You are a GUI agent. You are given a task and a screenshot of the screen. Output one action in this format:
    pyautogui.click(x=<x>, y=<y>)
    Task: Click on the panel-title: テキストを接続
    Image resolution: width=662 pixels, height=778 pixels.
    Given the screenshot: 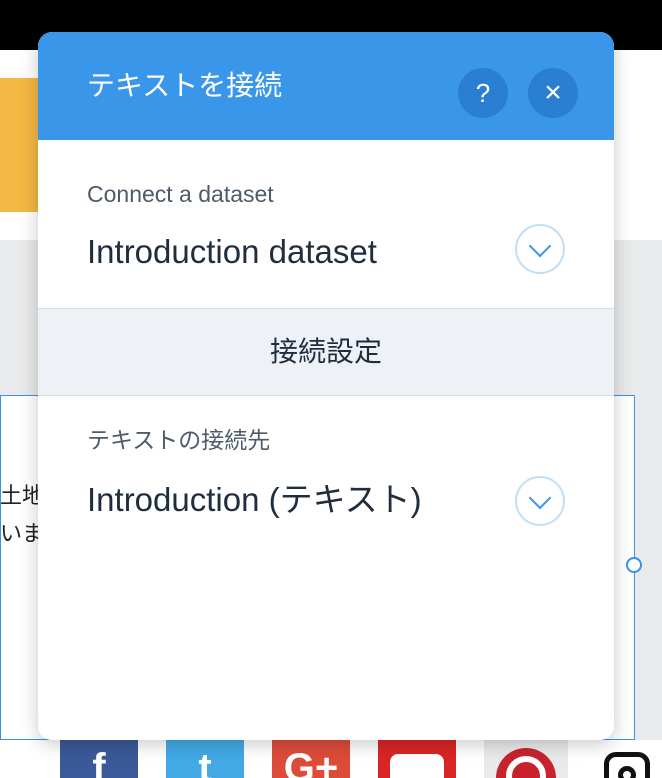 What is the action you would take?
    pyautogui.click(x=185, y=85)
    